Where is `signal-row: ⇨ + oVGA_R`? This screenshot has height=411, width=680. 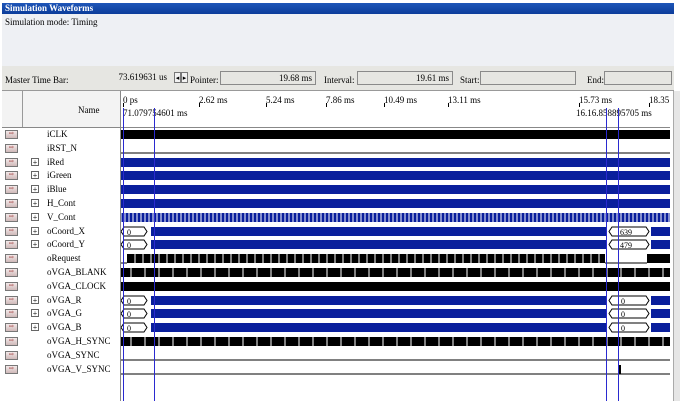 signal-row: ⇨ + oVGA_R is located at coordinates (61, 300).